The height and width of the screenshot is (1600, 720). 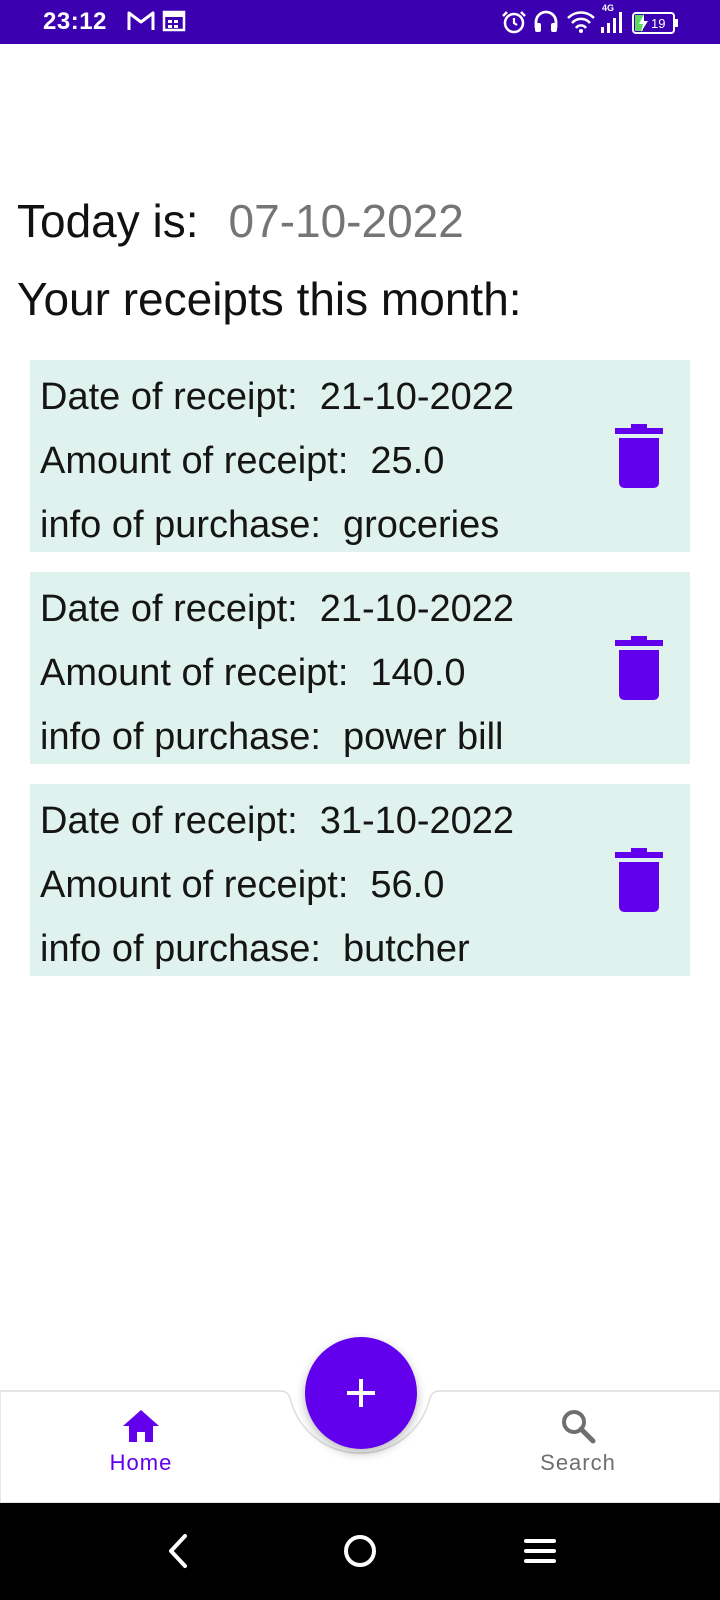 I want to click on menu-icon, so click(x=540, y=1551).